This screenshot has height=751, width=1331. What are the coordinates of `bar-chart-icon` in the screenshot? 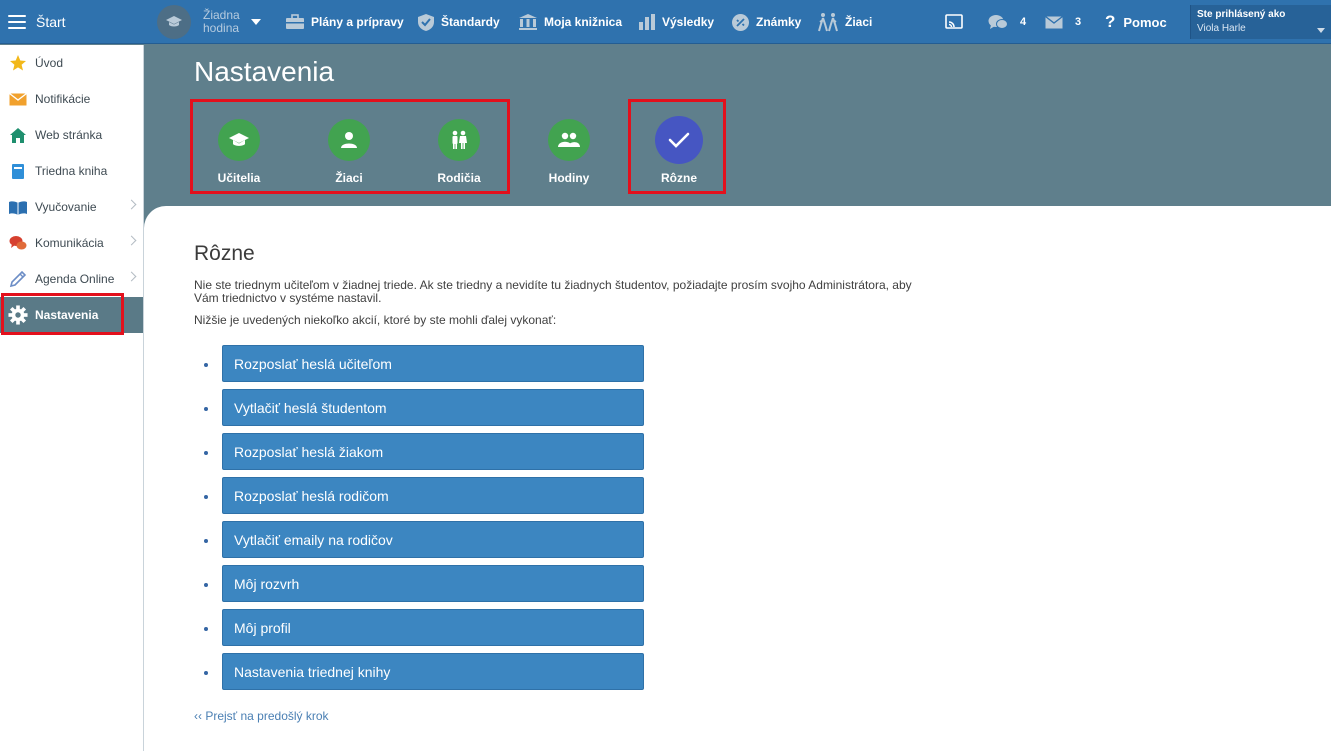 It's located at (647, 22).